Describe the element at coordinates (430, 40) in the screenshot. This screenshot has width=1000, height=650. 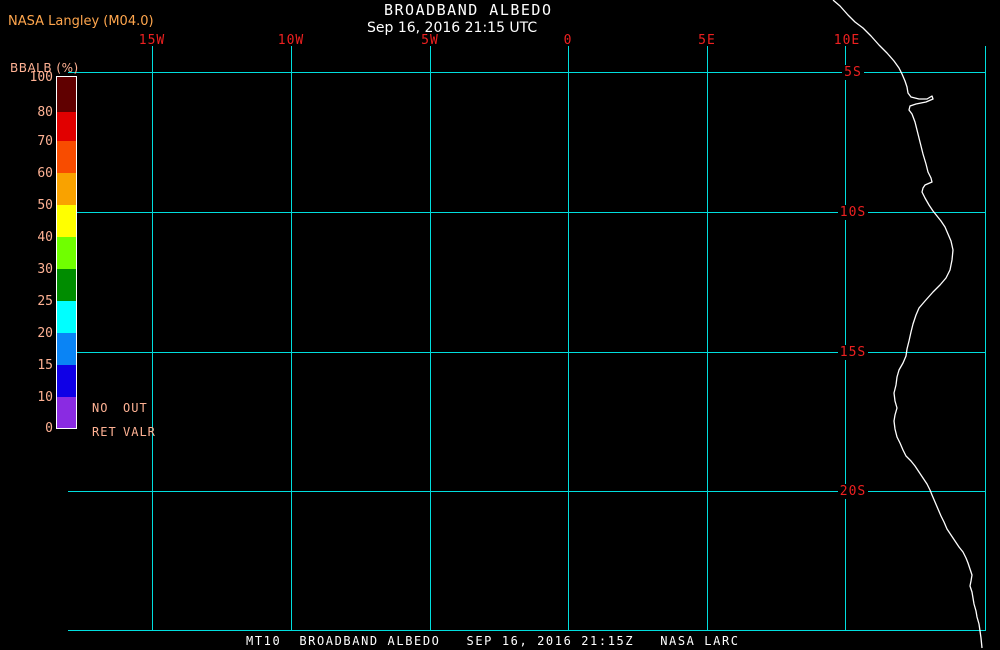
I see `lon-label-5w: 5W` at that location.